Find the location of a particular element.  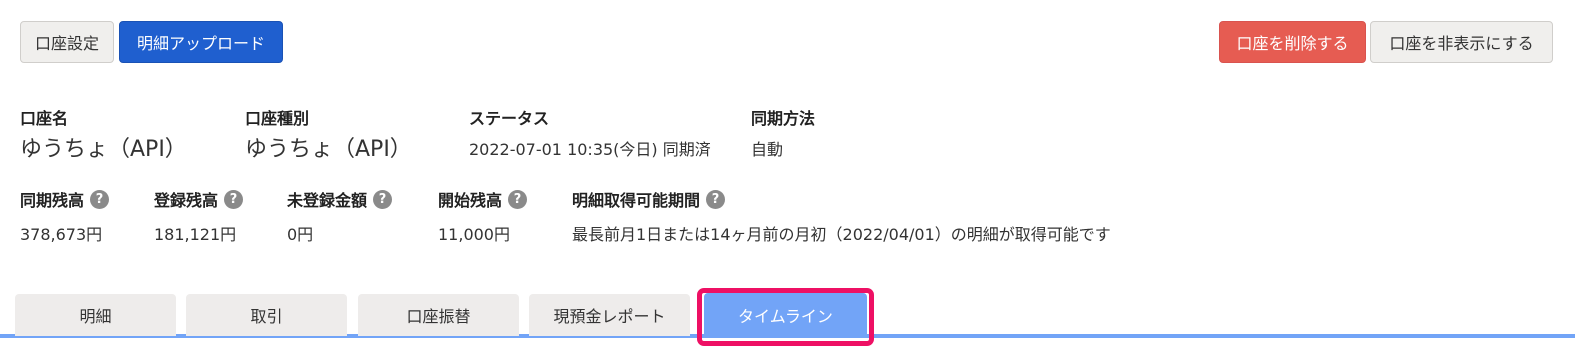

tab-timeline: タイムライン is located at coordinates (785, 315).